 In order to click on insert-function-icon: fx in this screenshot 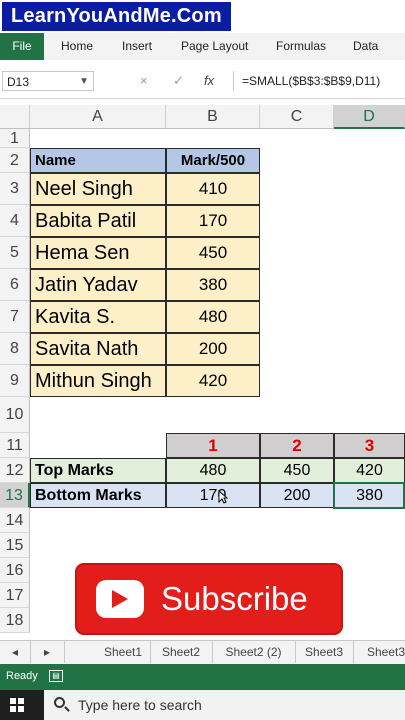, I will do `click(209, 81)`.